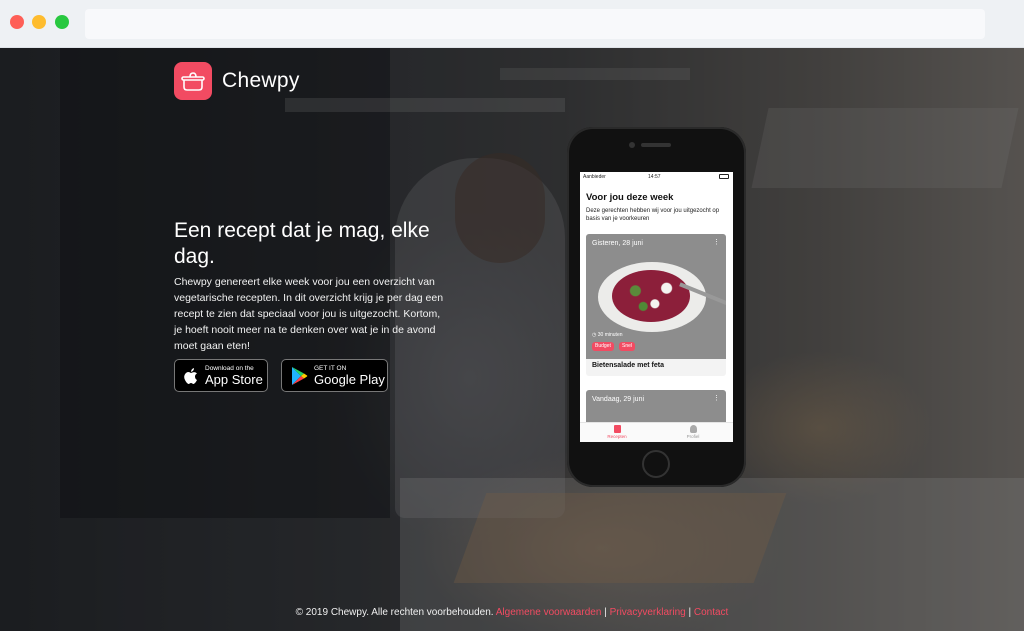 Image resolution: width=1024 pixels, height=631 pixels. I want to click on browser-chrome, so click(512, 24).